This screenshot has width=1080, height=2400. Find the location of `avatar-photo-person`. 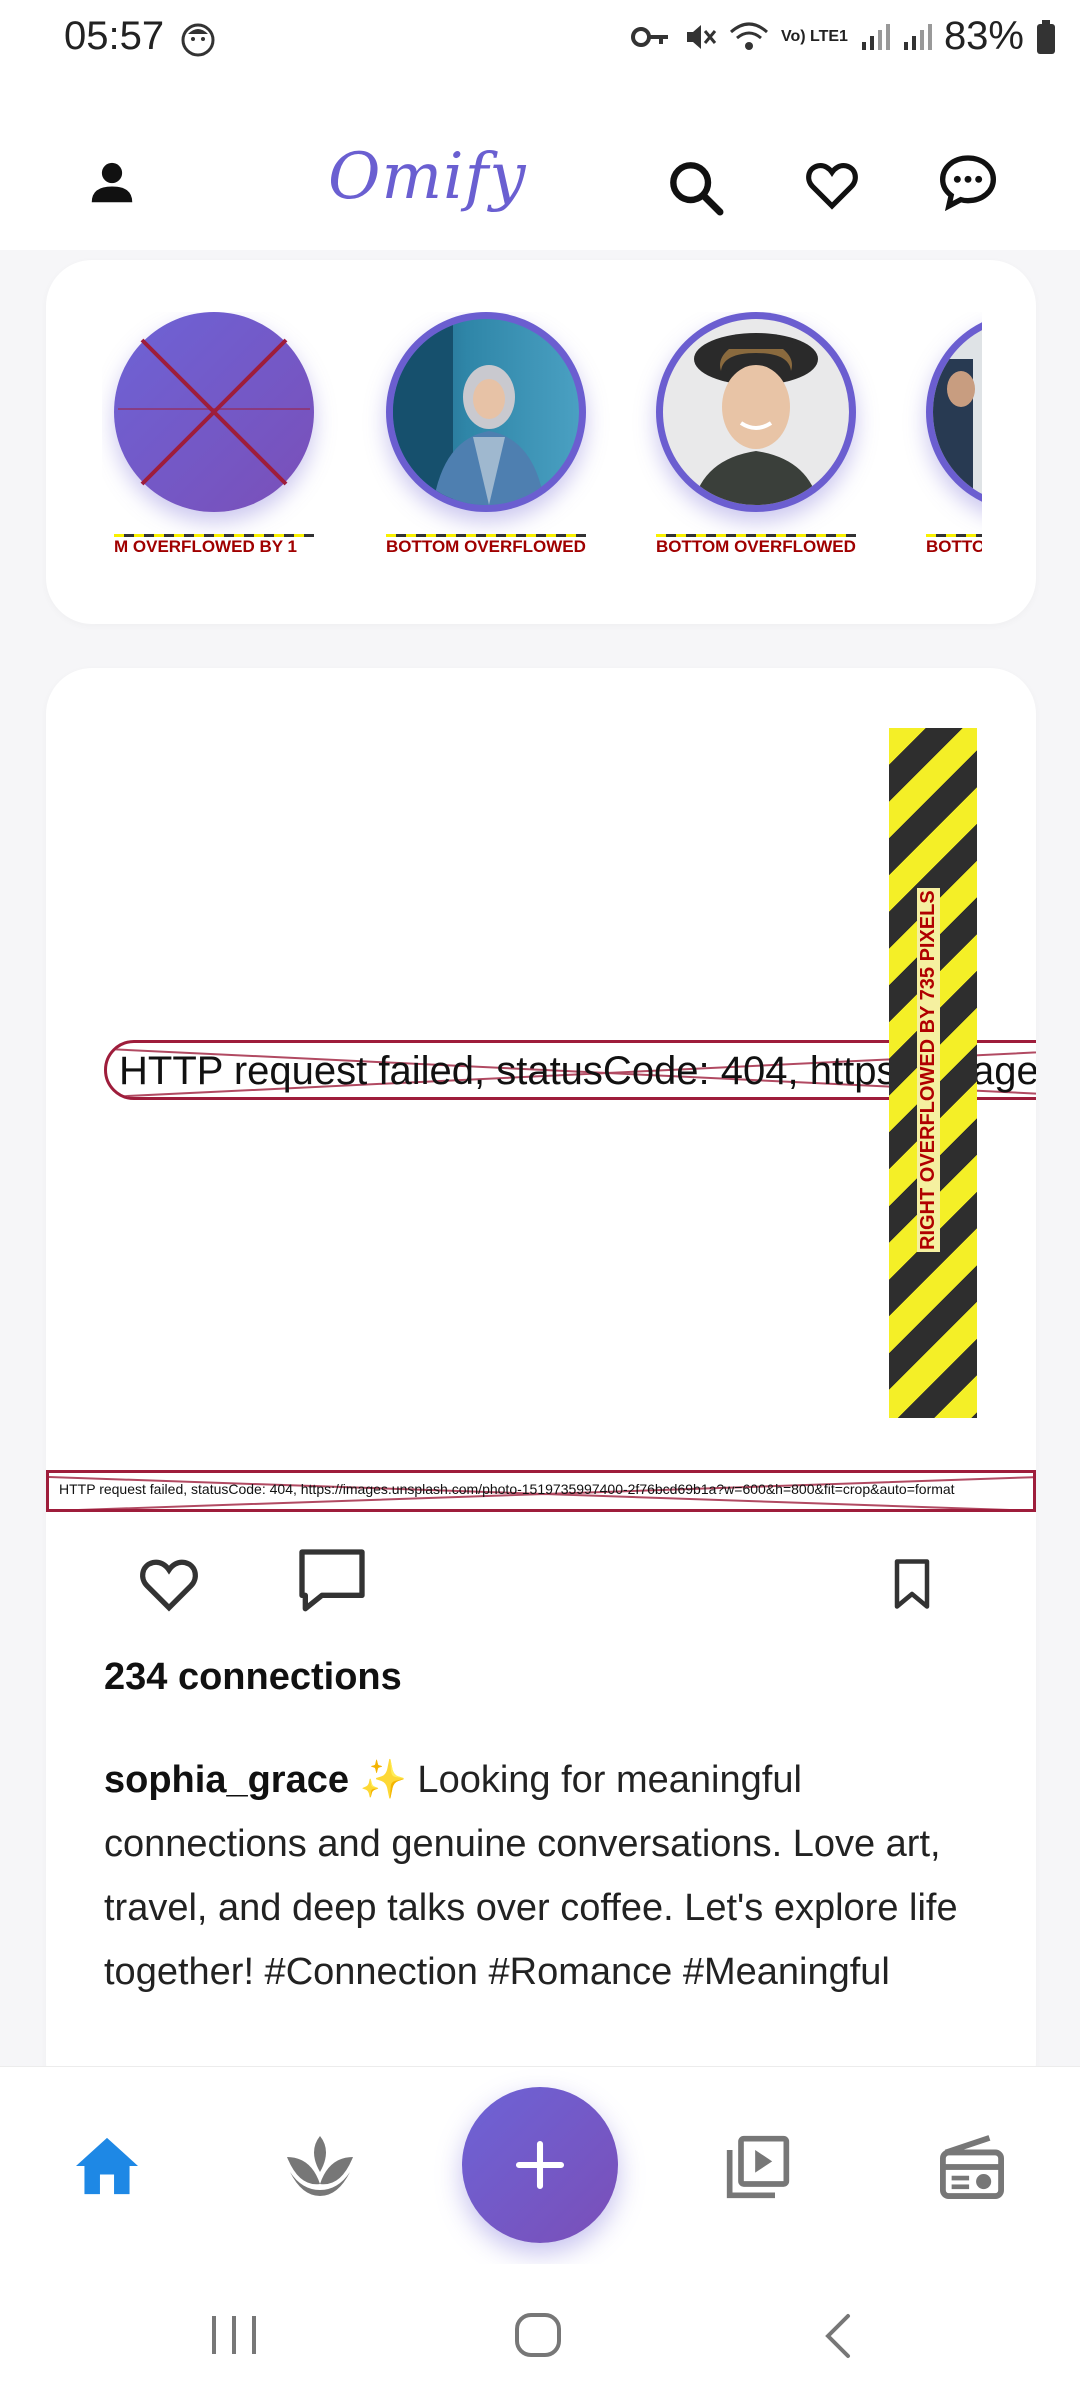

avatar-photo-person is located at coordinates (957, 412).